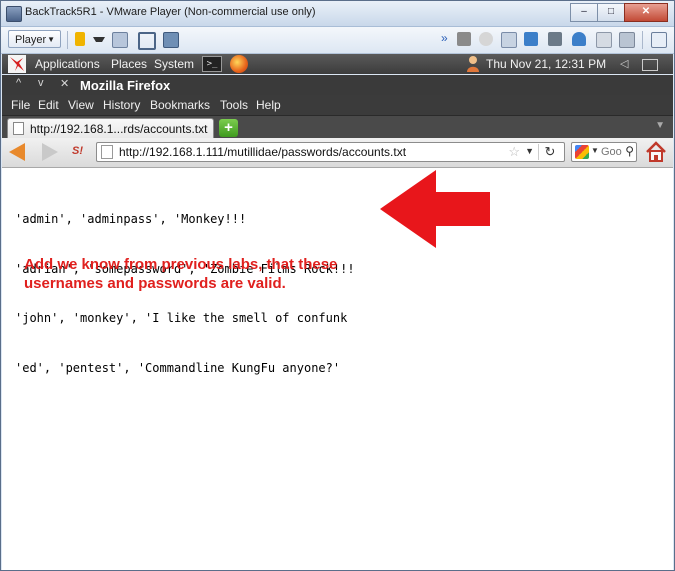  What do you see at coordinates (64, 83) in the screenshot?
I see `close-window-icon: ✕` at bounding box center [64, 83].